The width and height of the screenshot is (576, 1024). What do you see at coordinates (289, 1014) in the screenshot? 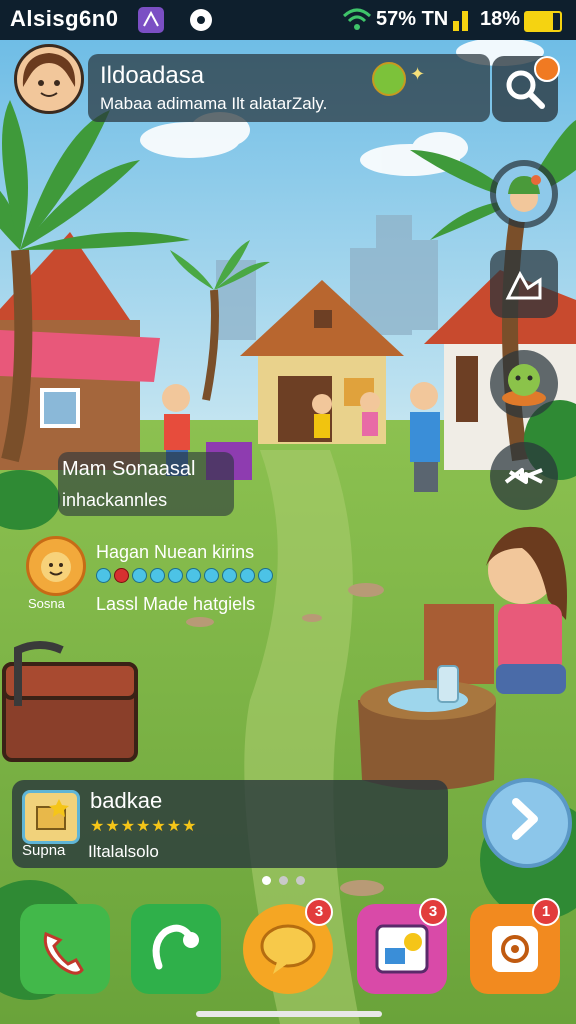
I see `home-indicator` at bounding box center [289, 1014].